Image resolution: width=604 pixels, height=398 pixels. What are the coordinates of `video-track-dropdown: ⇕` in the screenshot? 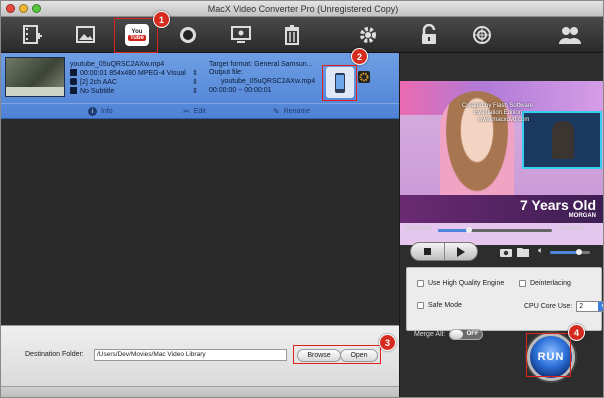 It's located at (195, 73).